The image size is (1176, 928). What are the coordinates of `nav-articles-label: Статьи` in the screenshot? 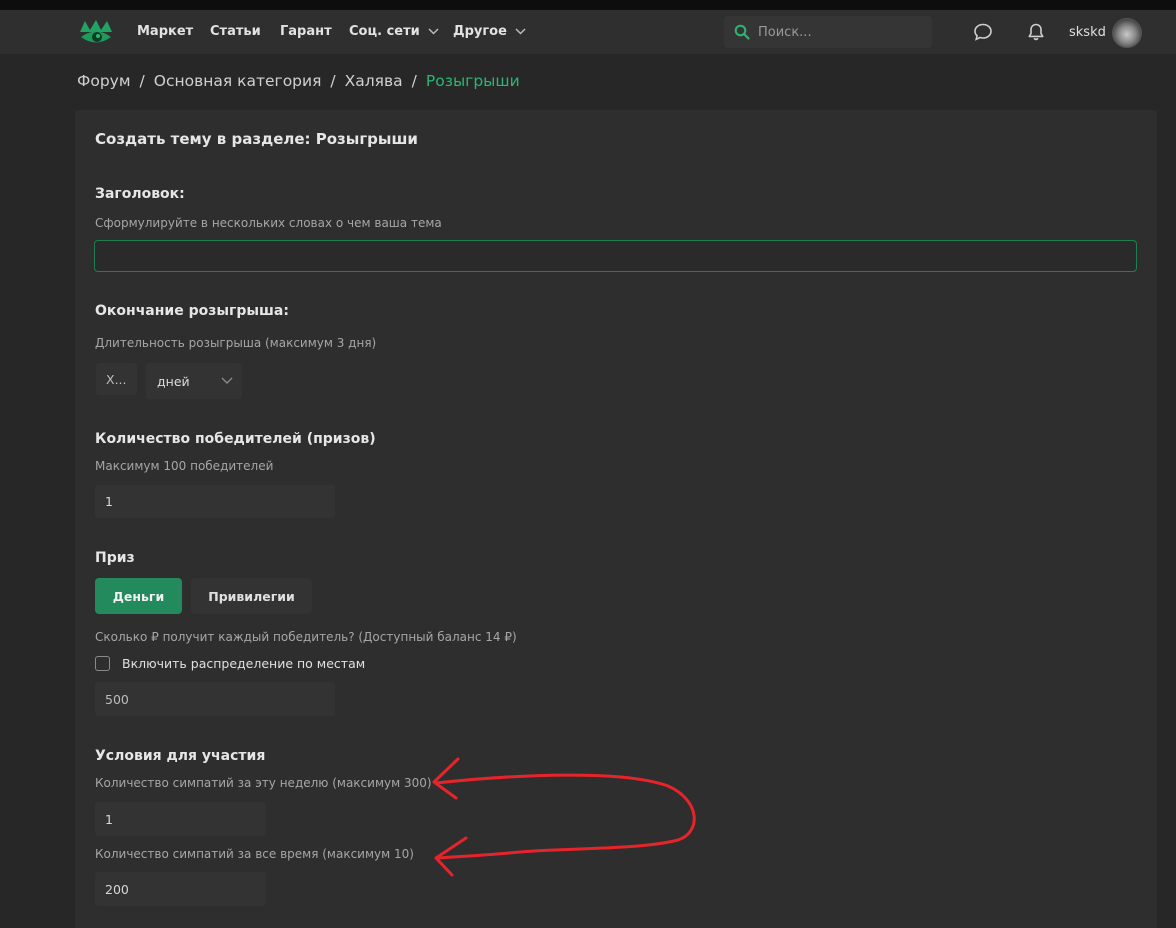 It's located at (235, 31).